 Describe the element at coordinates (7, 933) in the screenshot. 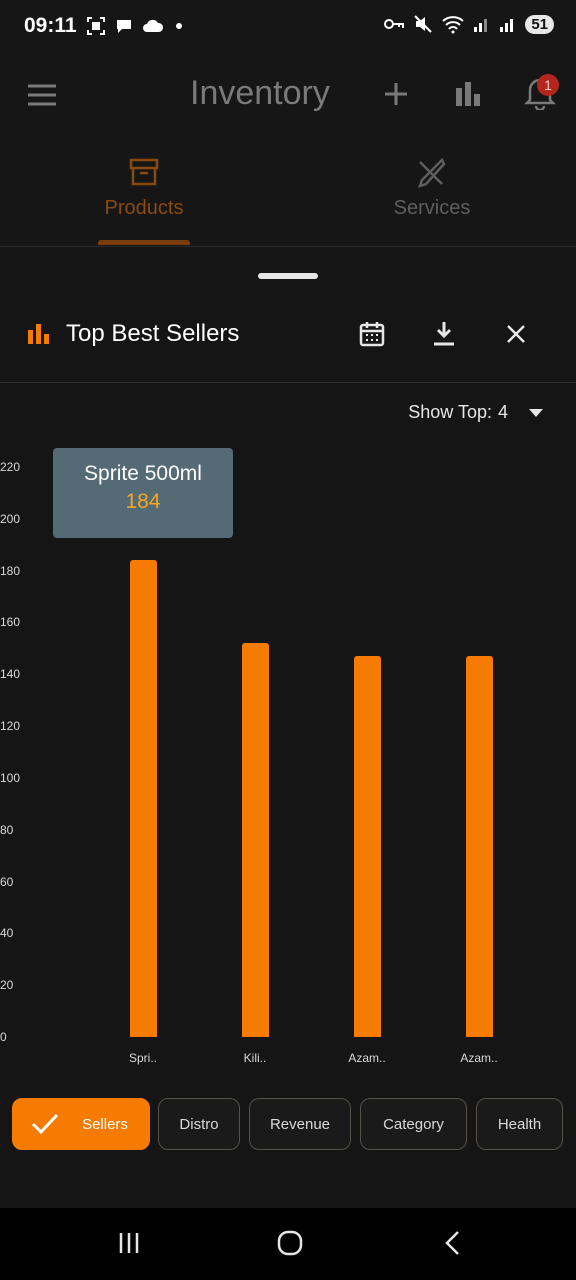

I see `y-tick-label: 40` at that location.